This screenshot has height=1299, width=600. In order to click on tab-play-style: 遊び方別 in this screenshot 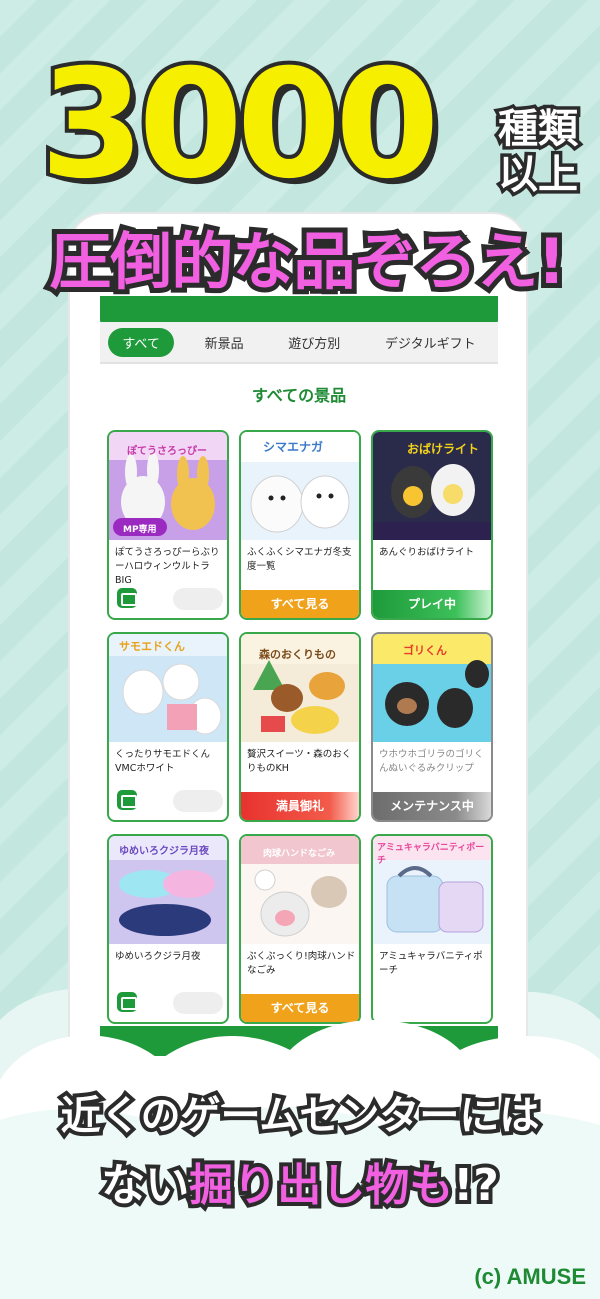, I will do `click(314, 342)`.